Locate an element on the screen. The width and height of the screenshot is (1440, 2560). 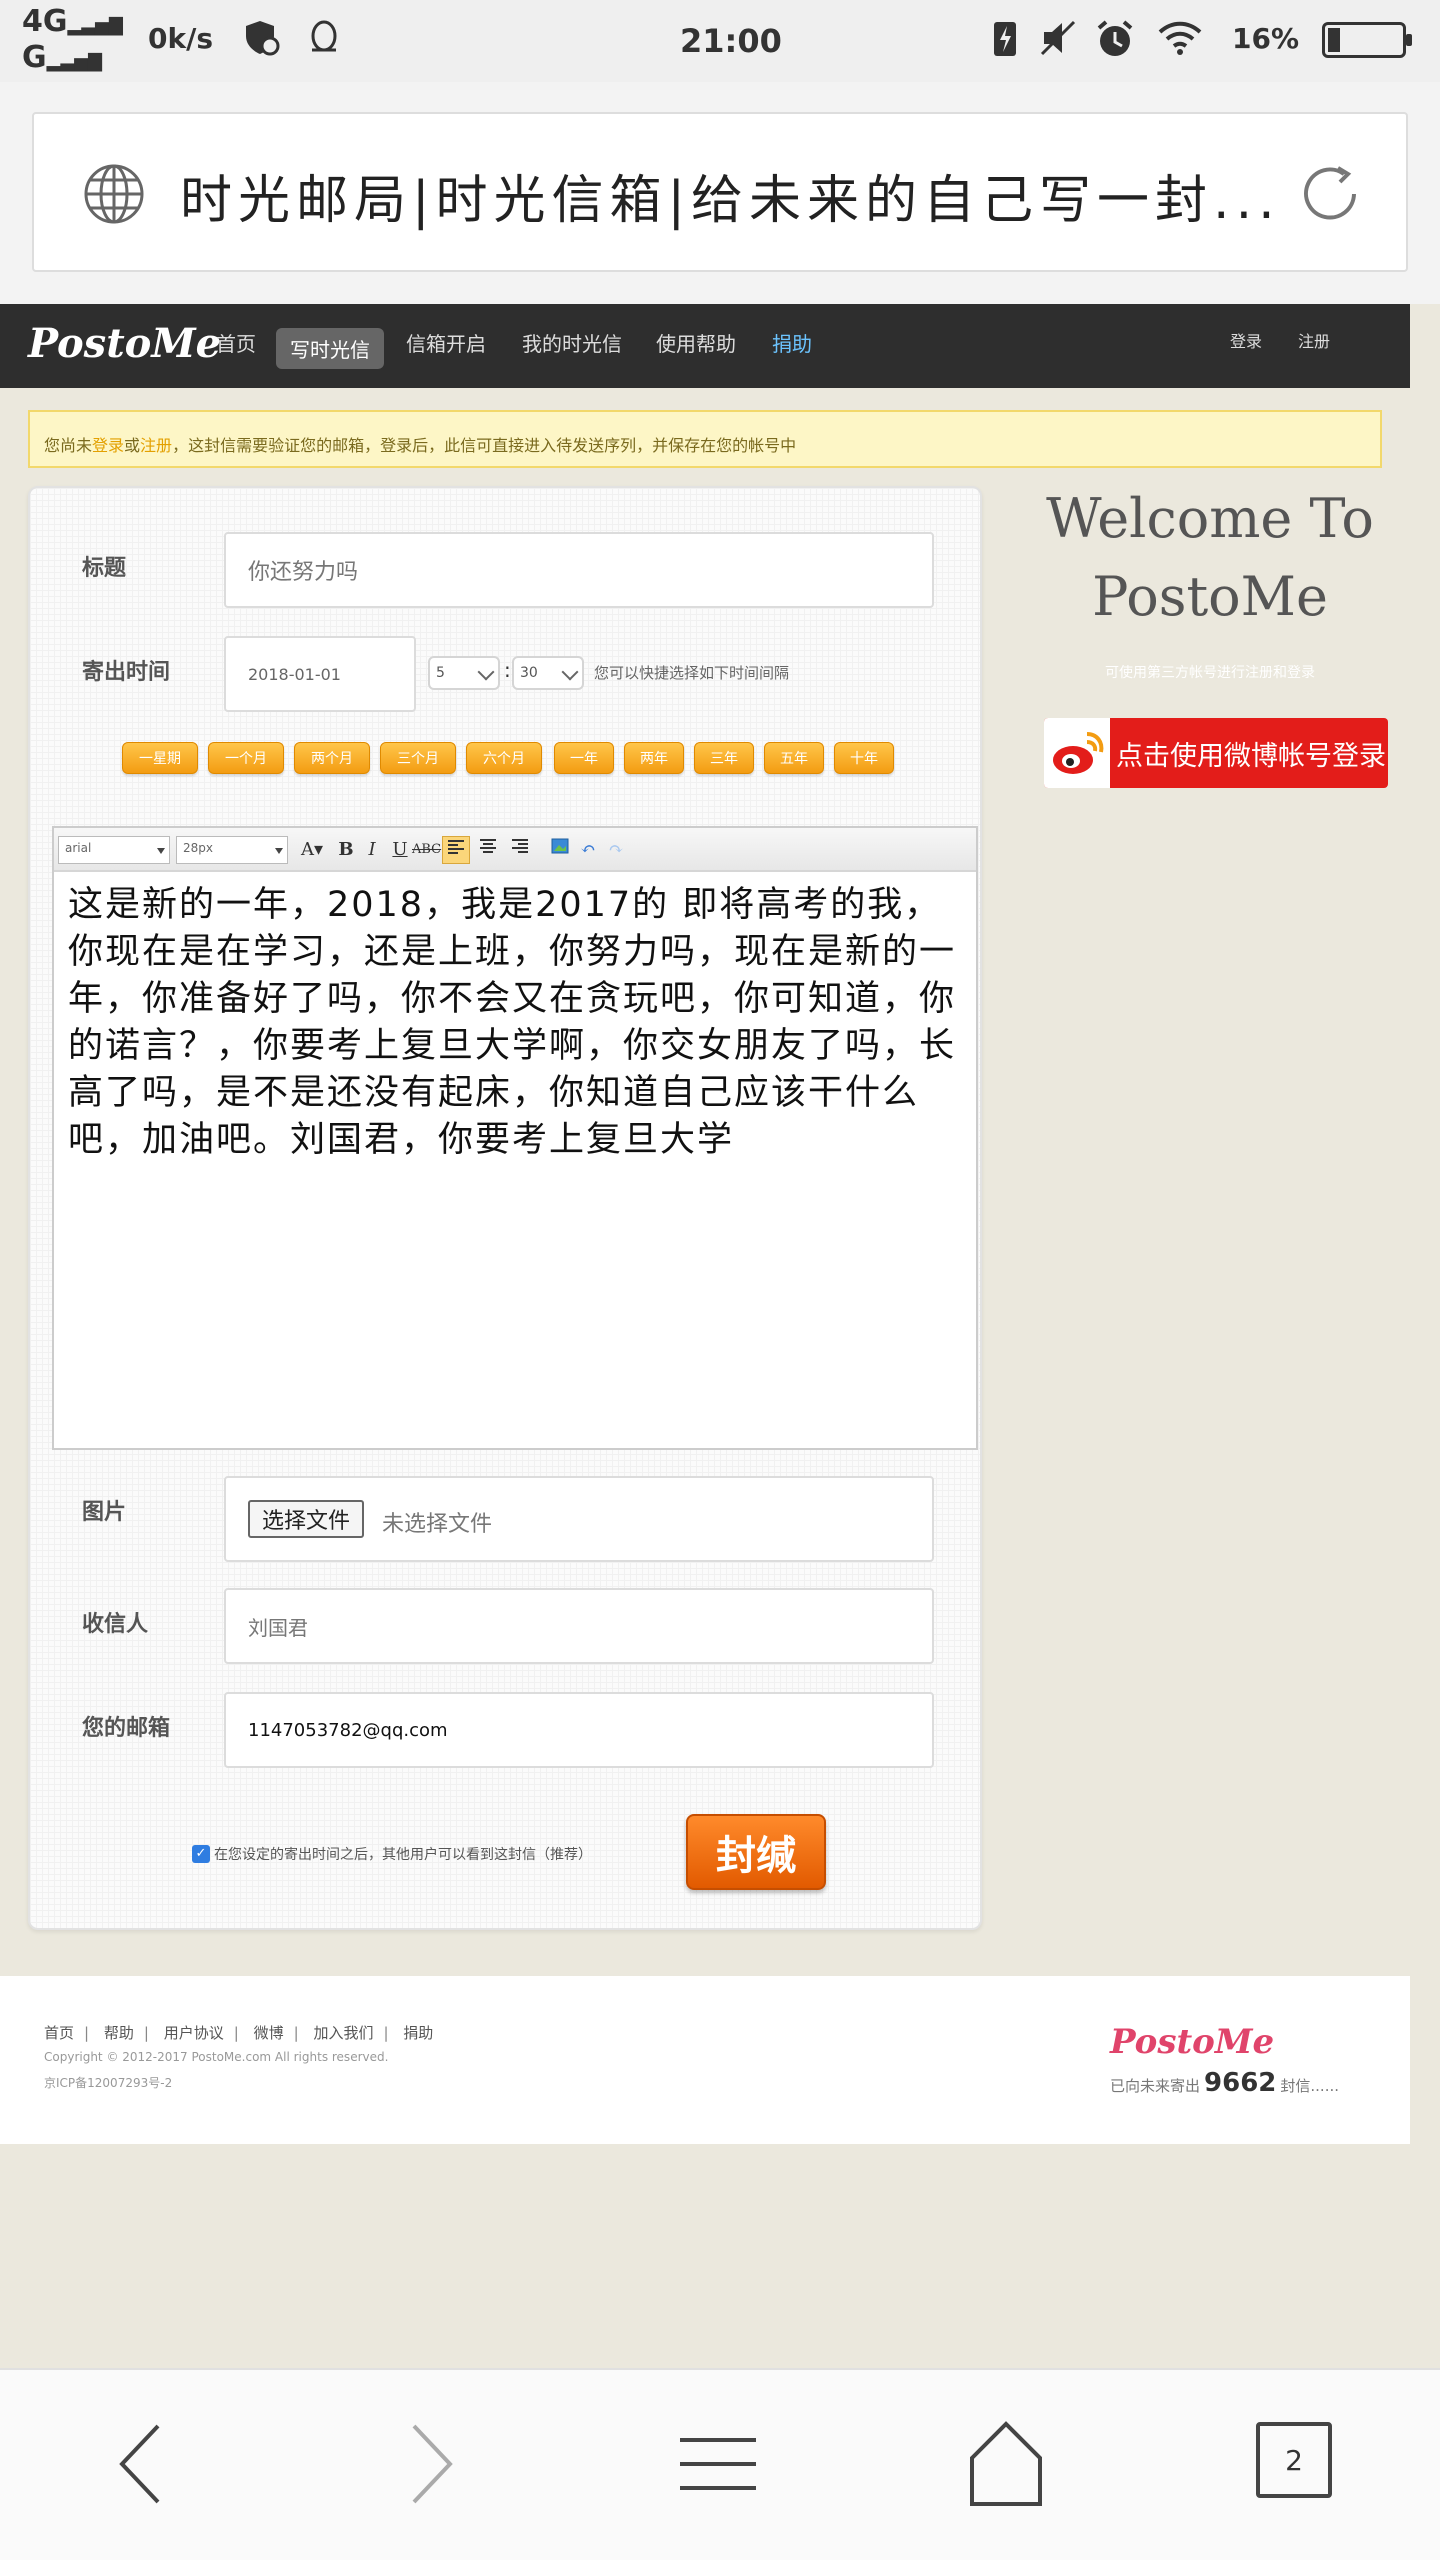
strikethrough-icon: ABC is located at coordinates (426, 850).